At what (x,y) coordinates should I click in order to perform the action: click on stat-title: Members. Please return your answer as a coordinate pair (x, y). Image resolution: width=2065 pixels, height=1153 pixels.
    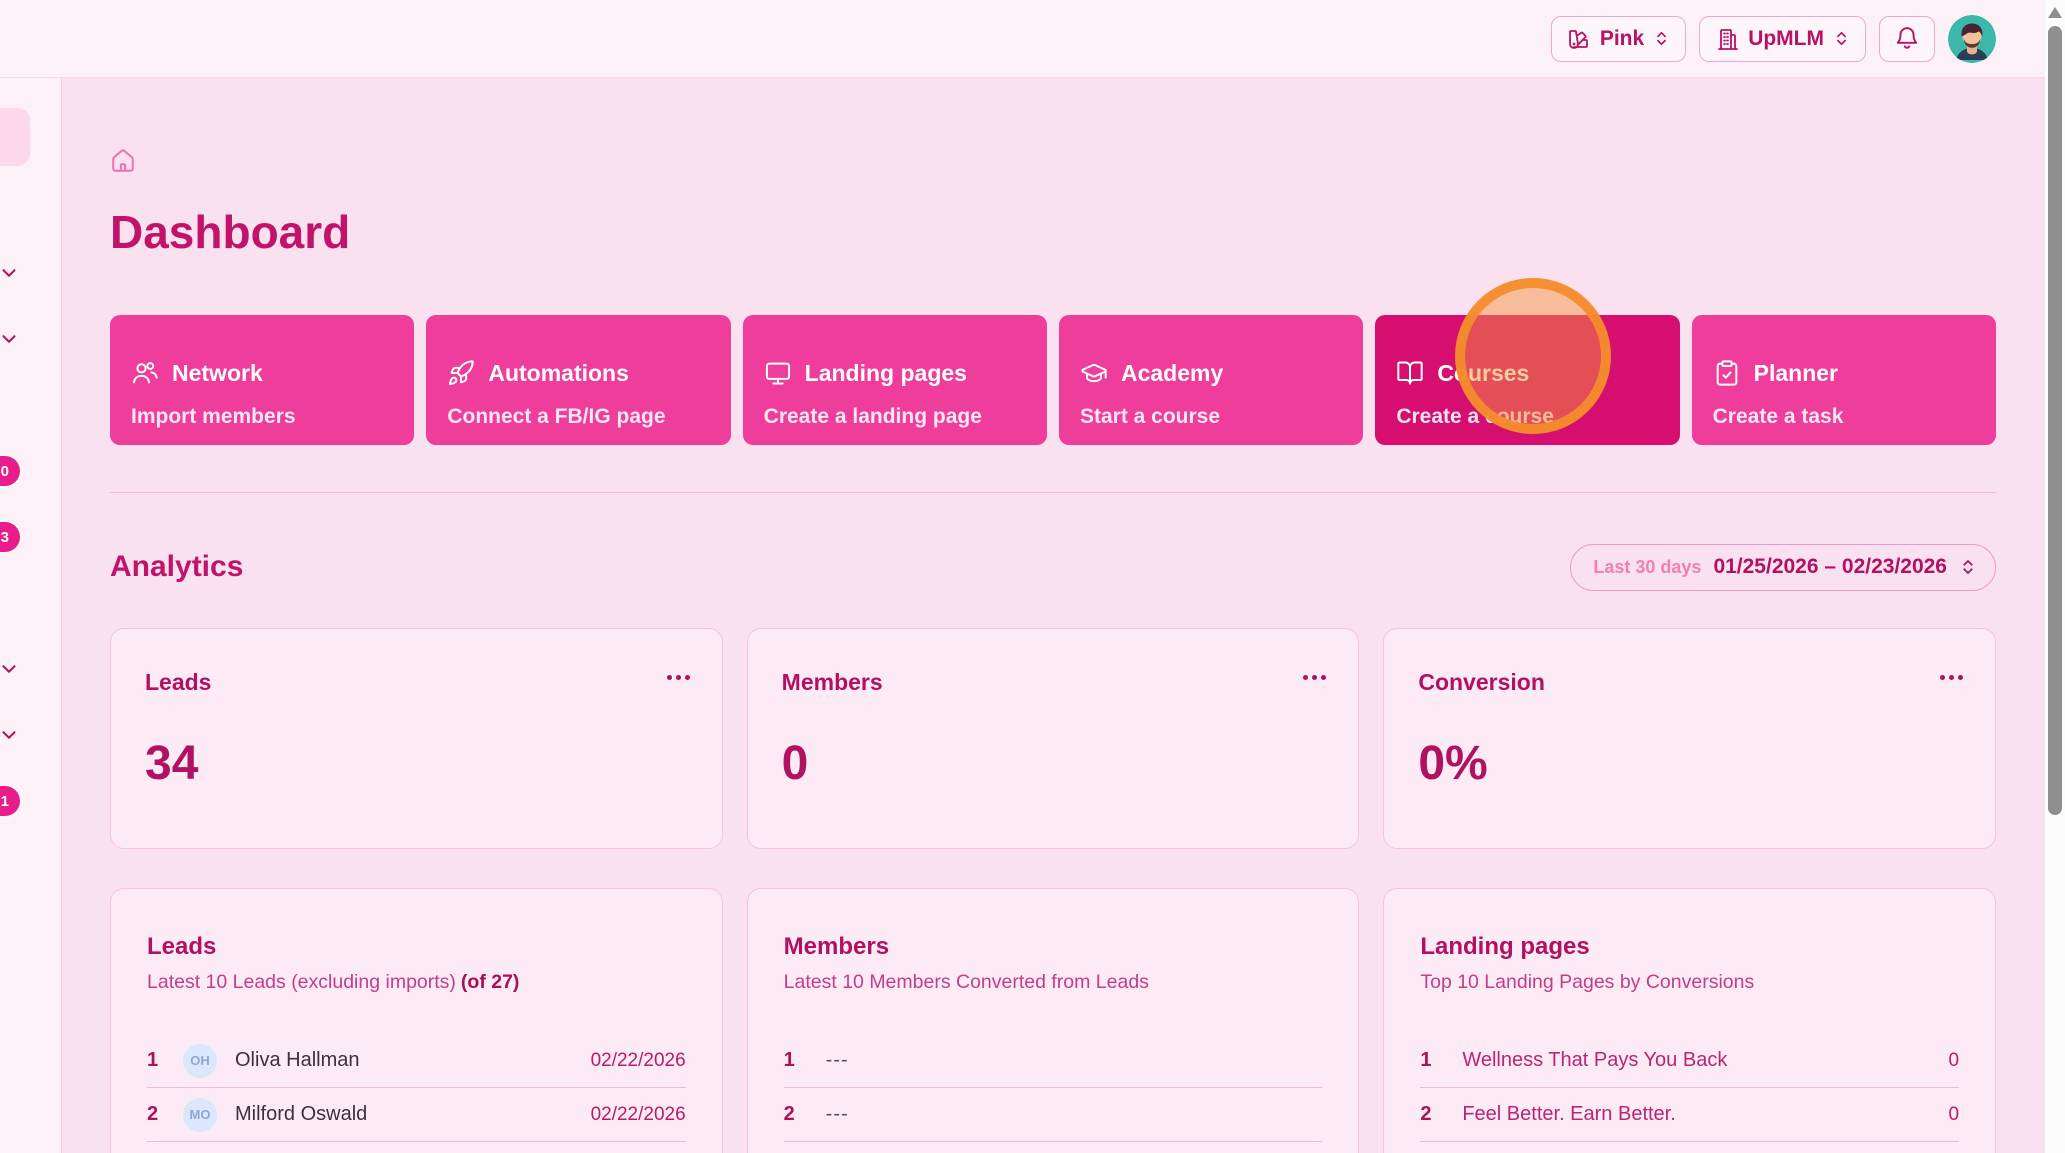
    Looking at the image, I should click on (832, 682).